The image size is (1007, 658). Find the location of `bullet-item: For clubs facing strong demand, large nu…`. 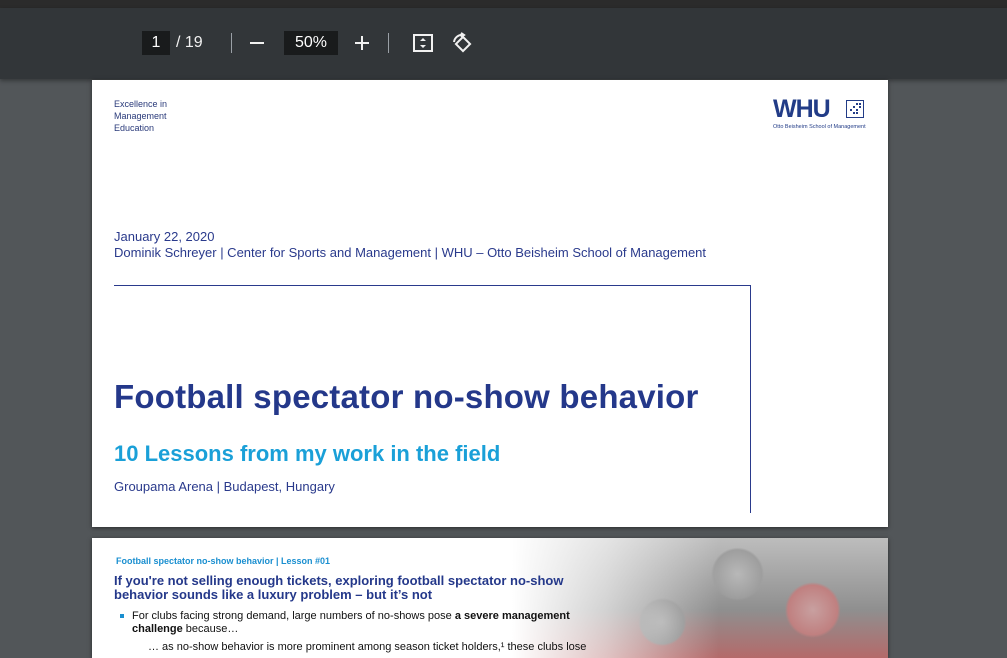

bullet-item: For clubs facing strong demand, large nu… is located at coordinates (355, 623).